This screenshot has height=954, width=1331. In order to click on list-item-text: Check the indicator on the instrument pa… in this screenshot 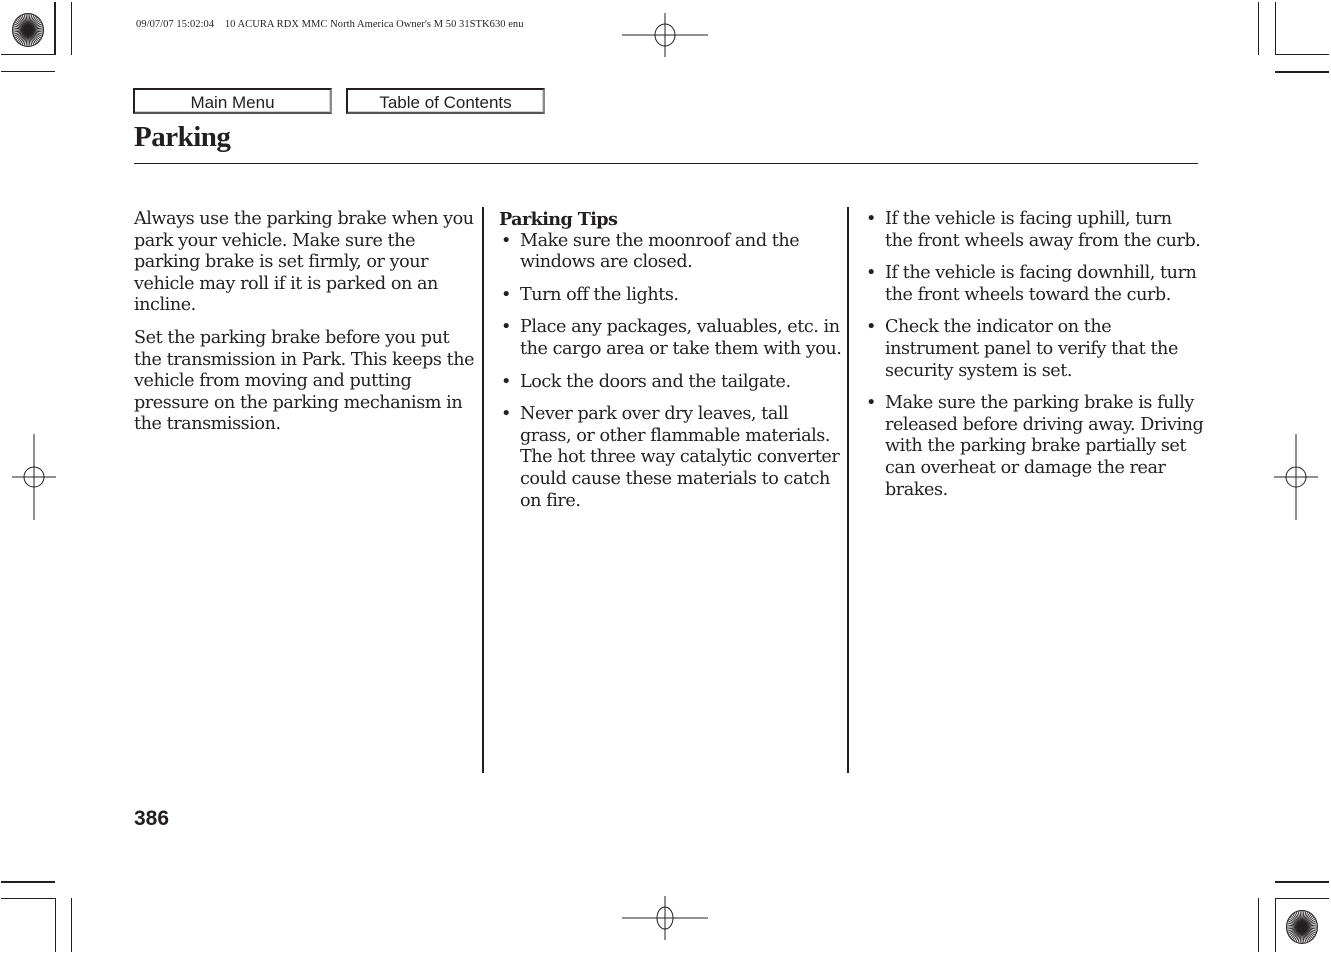, I will do `click(1031, 349)`.